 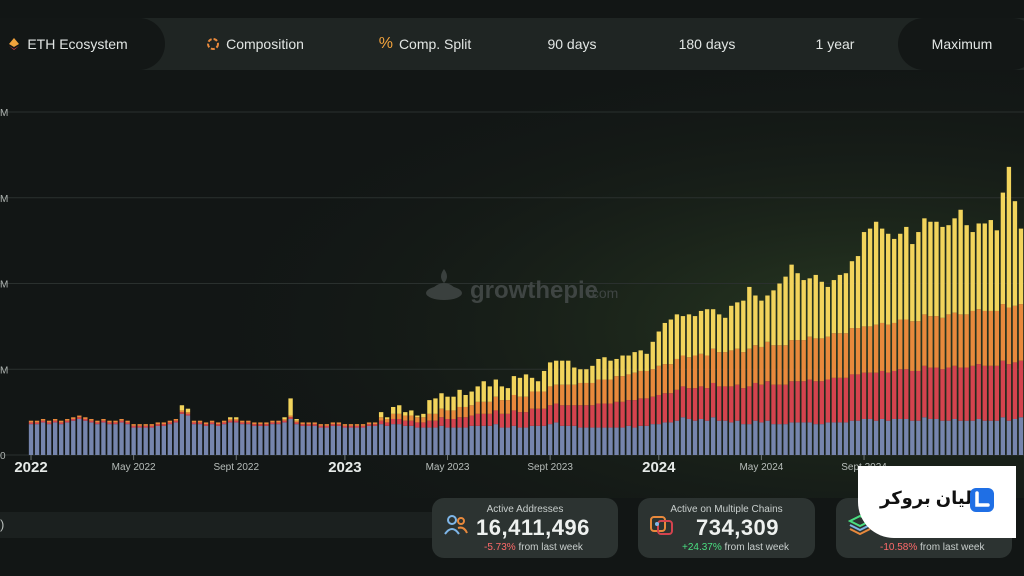 What do you see at coordinates (835, 44) in the screenshot?
I see `tab-1-year: 1 year` at bounding box center [835, 44].